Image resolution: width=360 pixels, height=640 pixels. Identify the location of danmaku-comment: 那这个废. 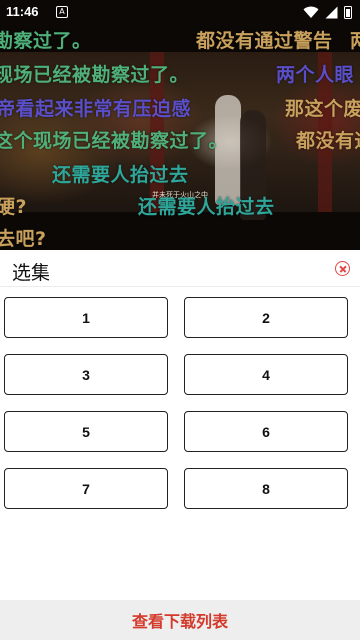
(322, 109).